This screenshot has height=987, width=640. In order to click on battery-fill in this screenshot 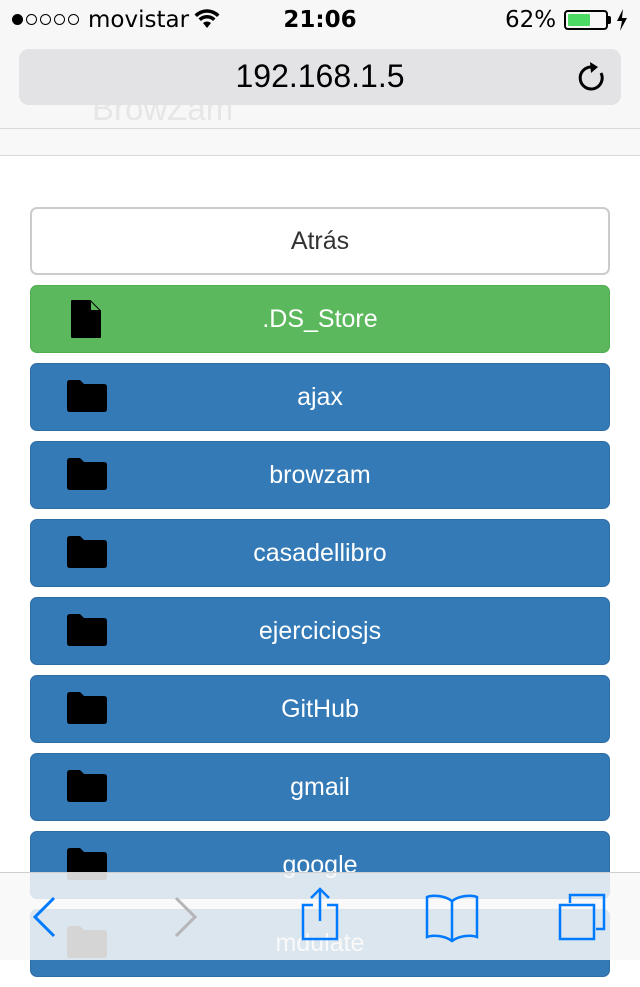, I will do `click(579, 20)`.